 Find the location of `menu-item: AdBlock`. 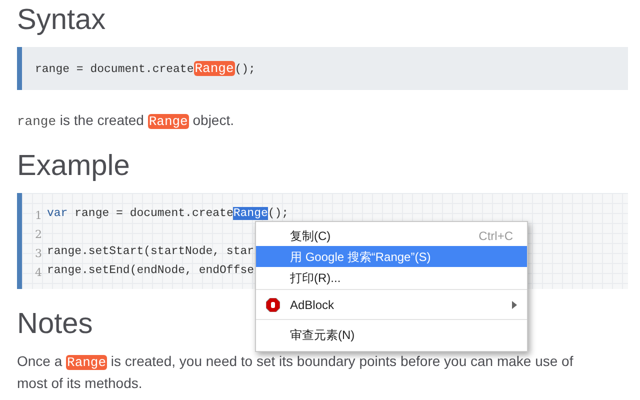

menu-item: AdBlock is located at coordinates (391, 304).